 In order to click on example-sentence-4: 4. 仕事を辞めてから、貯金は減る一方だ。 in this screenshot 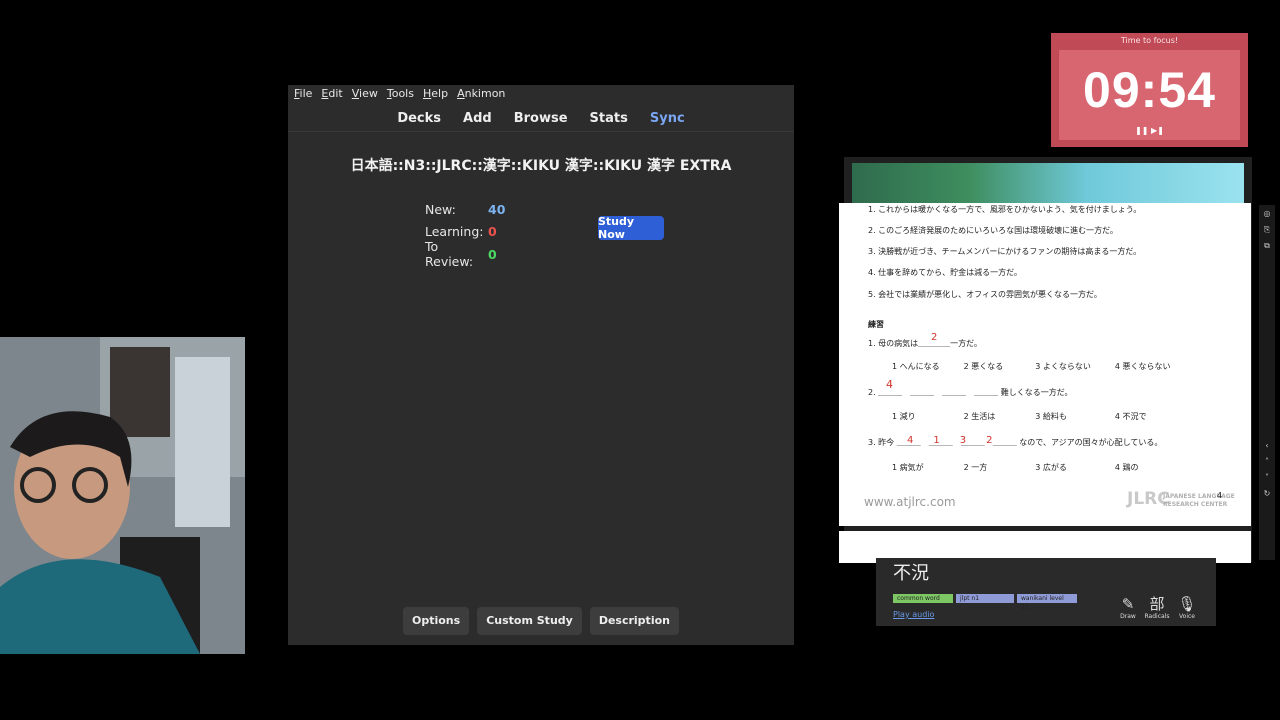, I will do `click(945, 272)`.